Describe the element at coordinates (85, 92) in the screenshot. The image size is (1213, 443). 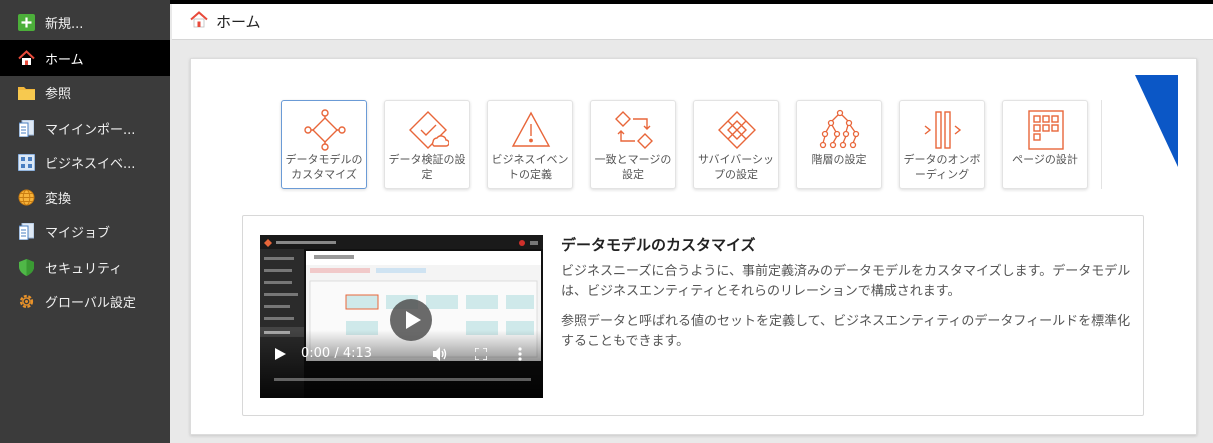
I see `sidebar-item-browse: 参照` at that location.